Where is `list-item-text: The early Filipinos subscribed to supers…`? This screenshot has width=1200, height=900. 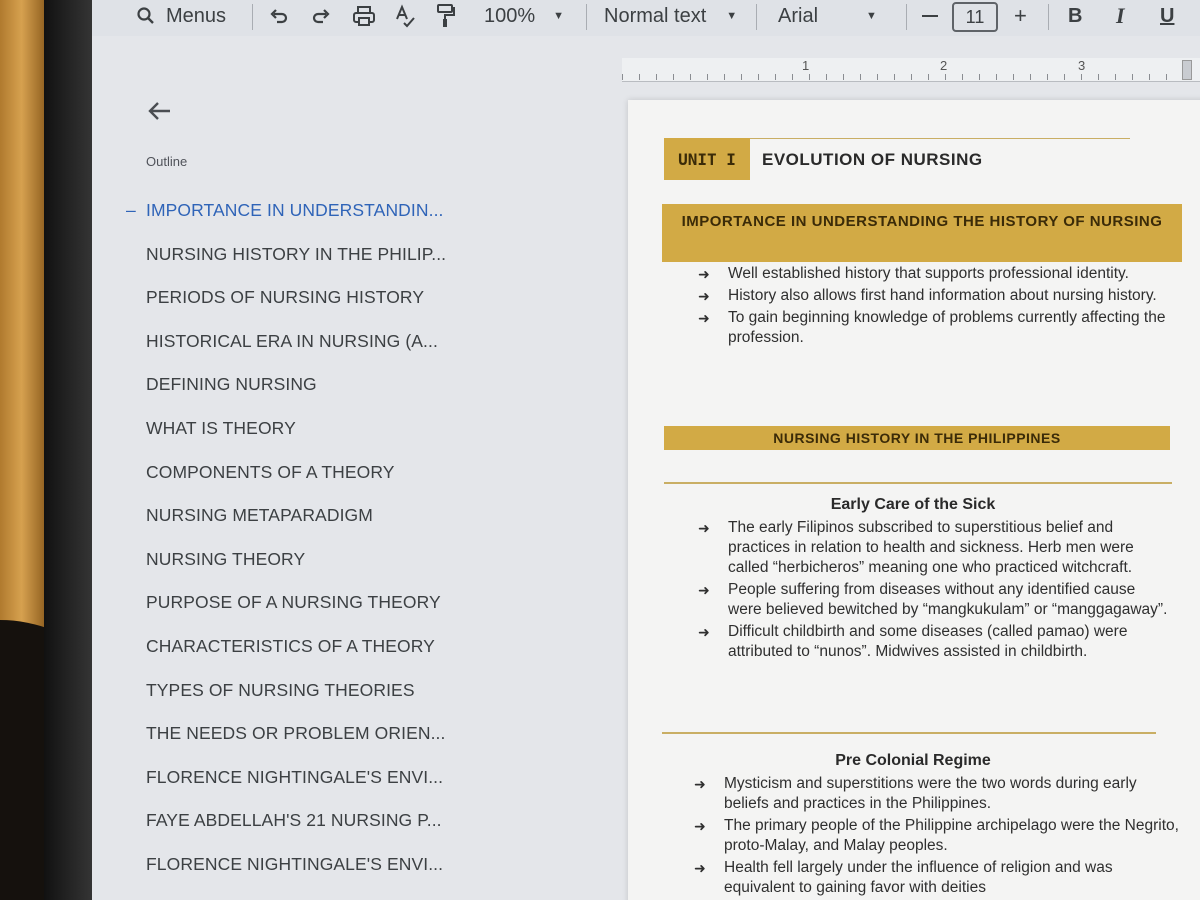
list-item-text: The early Filipinos subscribed to supers… is located at coordinates (931, 547).